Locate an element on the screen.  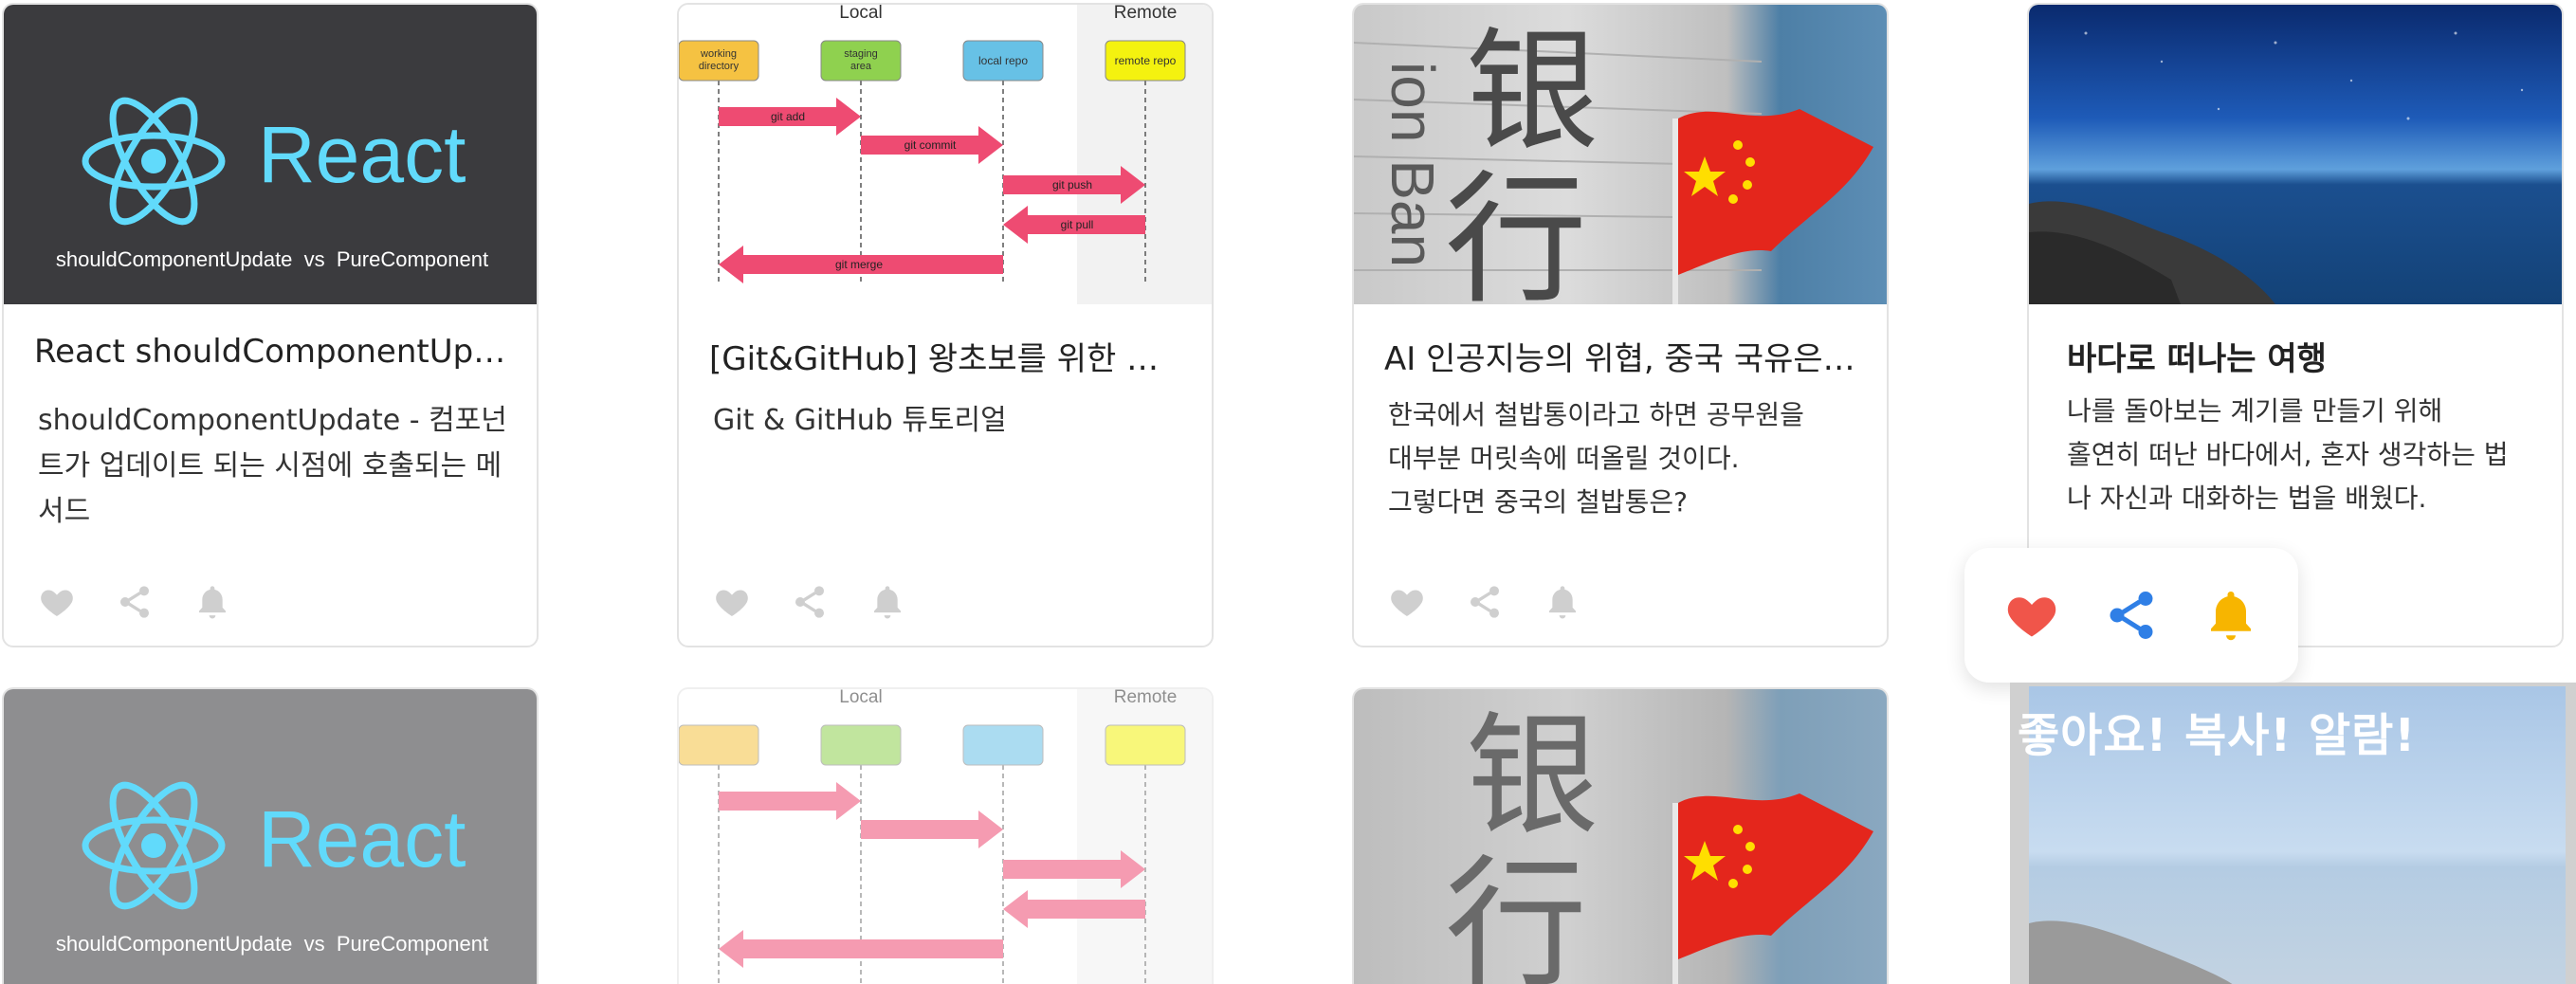
desc-line: 한국에서 철밥통이라고 하면 공무원을 is located at coordinates (1596, 414).